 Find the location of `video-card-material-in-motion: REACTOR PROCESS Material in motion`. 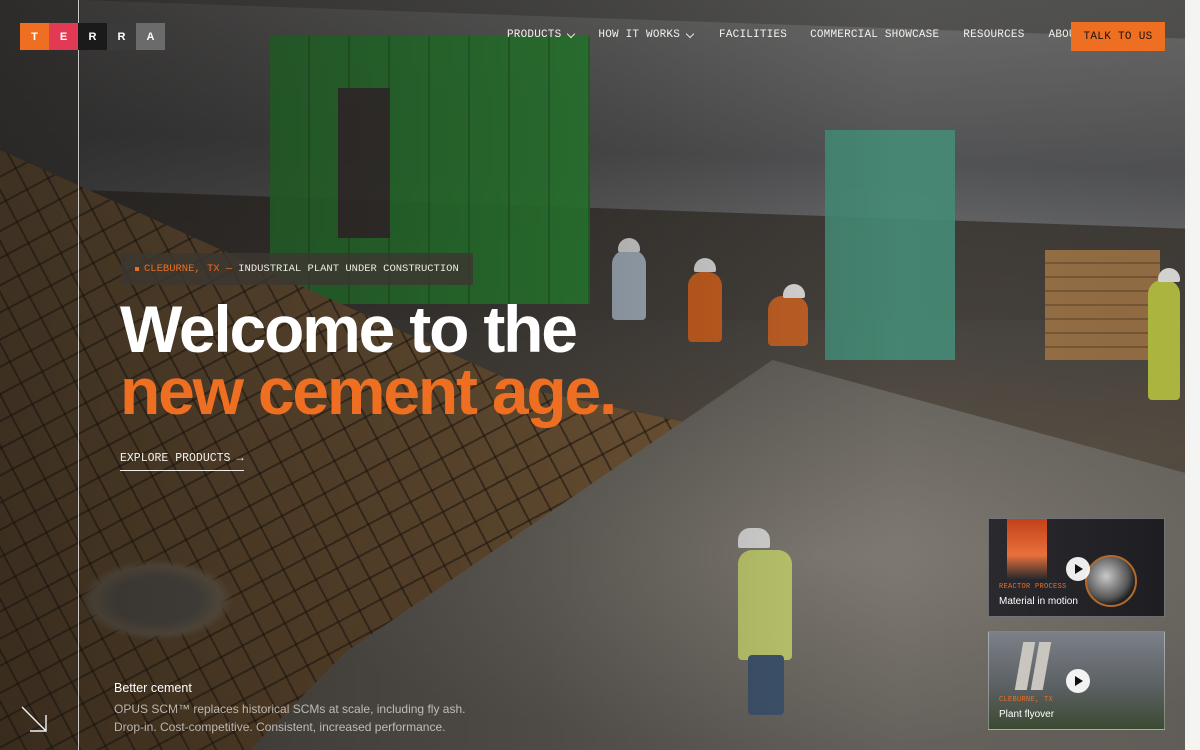

video-card-material-in-motion: REACTOR PROCESS Material in motion is located at coordinates (1076, 567).